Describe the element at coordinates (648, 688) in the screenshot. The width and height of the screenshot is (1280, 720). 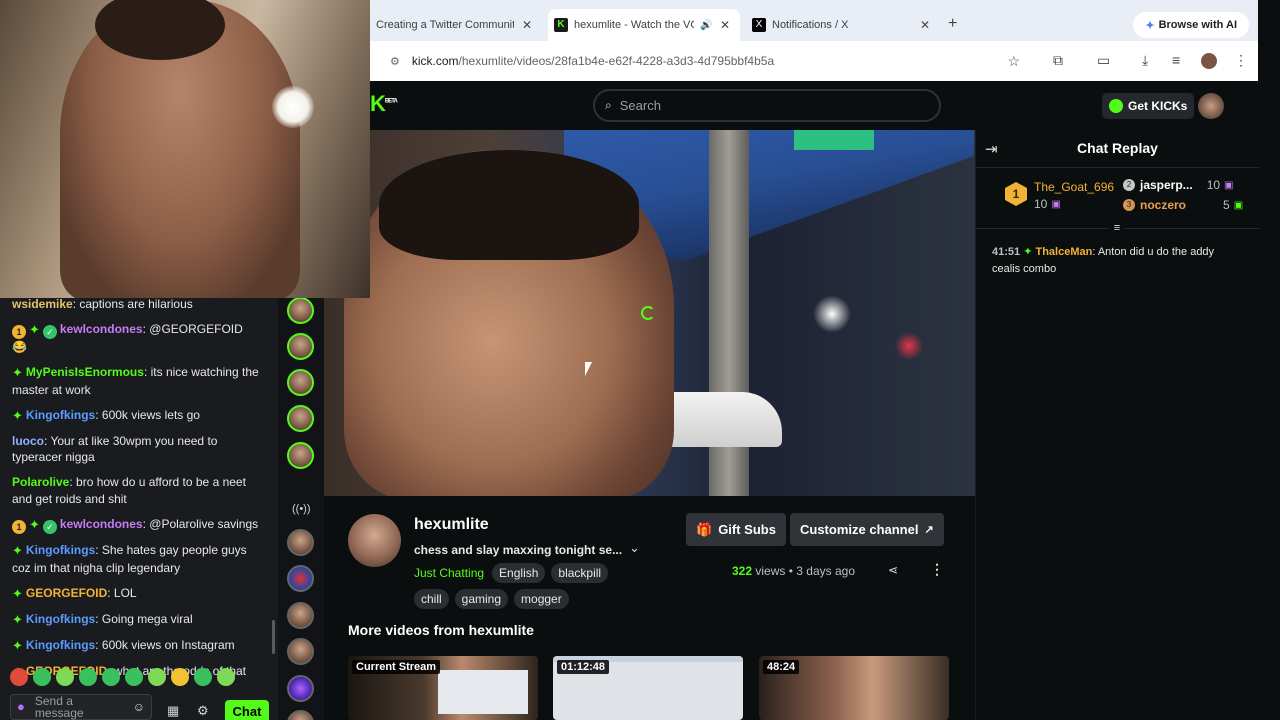
I see `video-thumbnail: 01:12:48` at that location.